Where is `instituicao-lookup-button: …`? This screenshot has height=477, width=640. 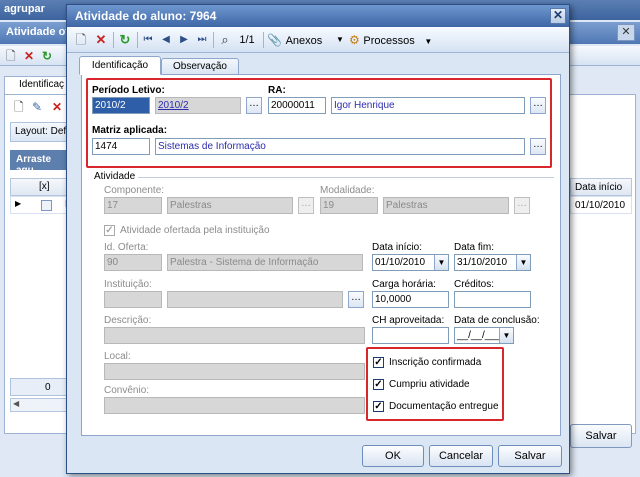
instituicao-lookup-button: … is located at coordinates (356, 299).